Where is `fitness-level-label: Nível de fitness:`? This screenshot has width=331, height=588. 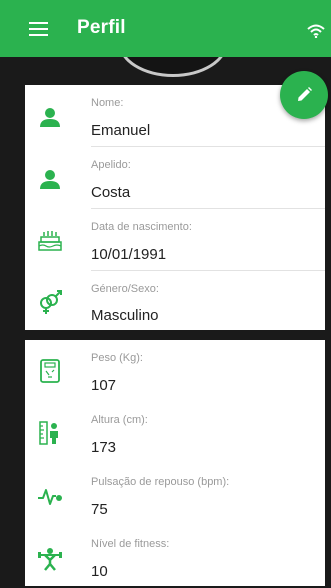 fitness-level-label: Nível de fitness: is located at coordinates (130, 544).